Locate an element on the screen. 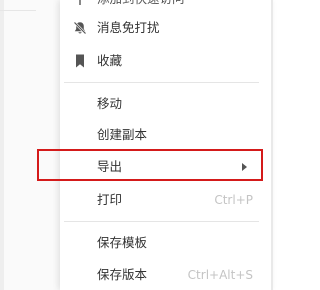 The height and width of the screenshot is (290, 320). menu-item-favorite: 收藏 is located at coordinates (166, 61).